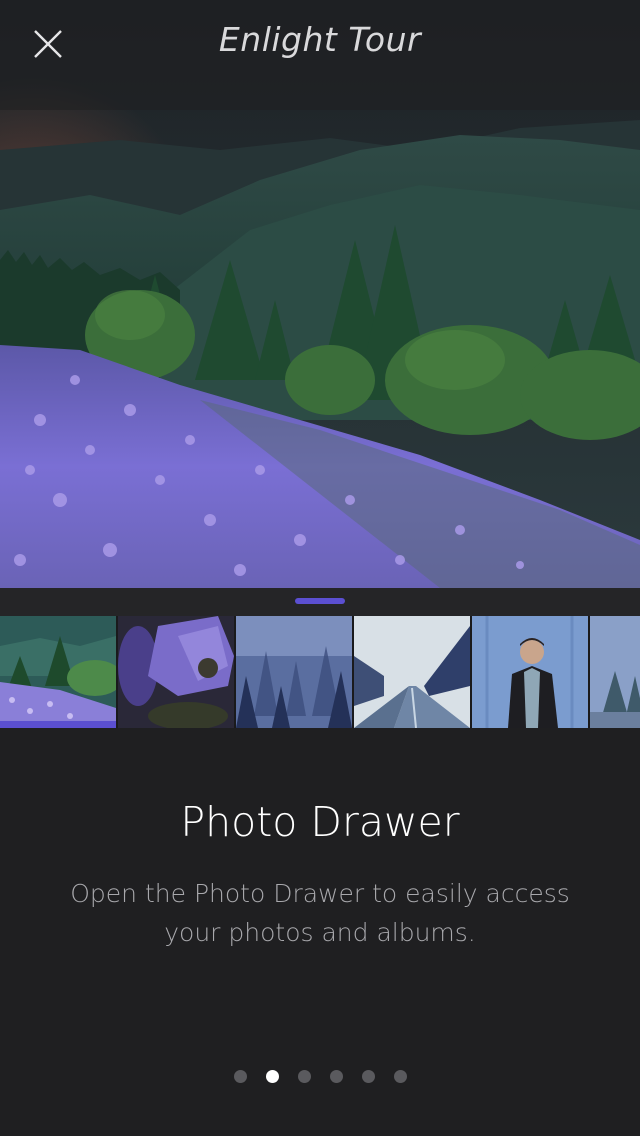  What do you see at coordinates (320, 1079) in the screenshot?
I see `page-indicator` at bounding box center [320, 1079].